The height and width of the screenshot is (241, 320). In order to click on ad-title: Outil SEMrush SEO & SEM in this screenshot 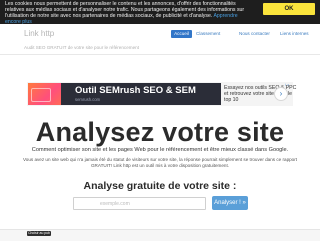, I will do `click(135, 90)`.